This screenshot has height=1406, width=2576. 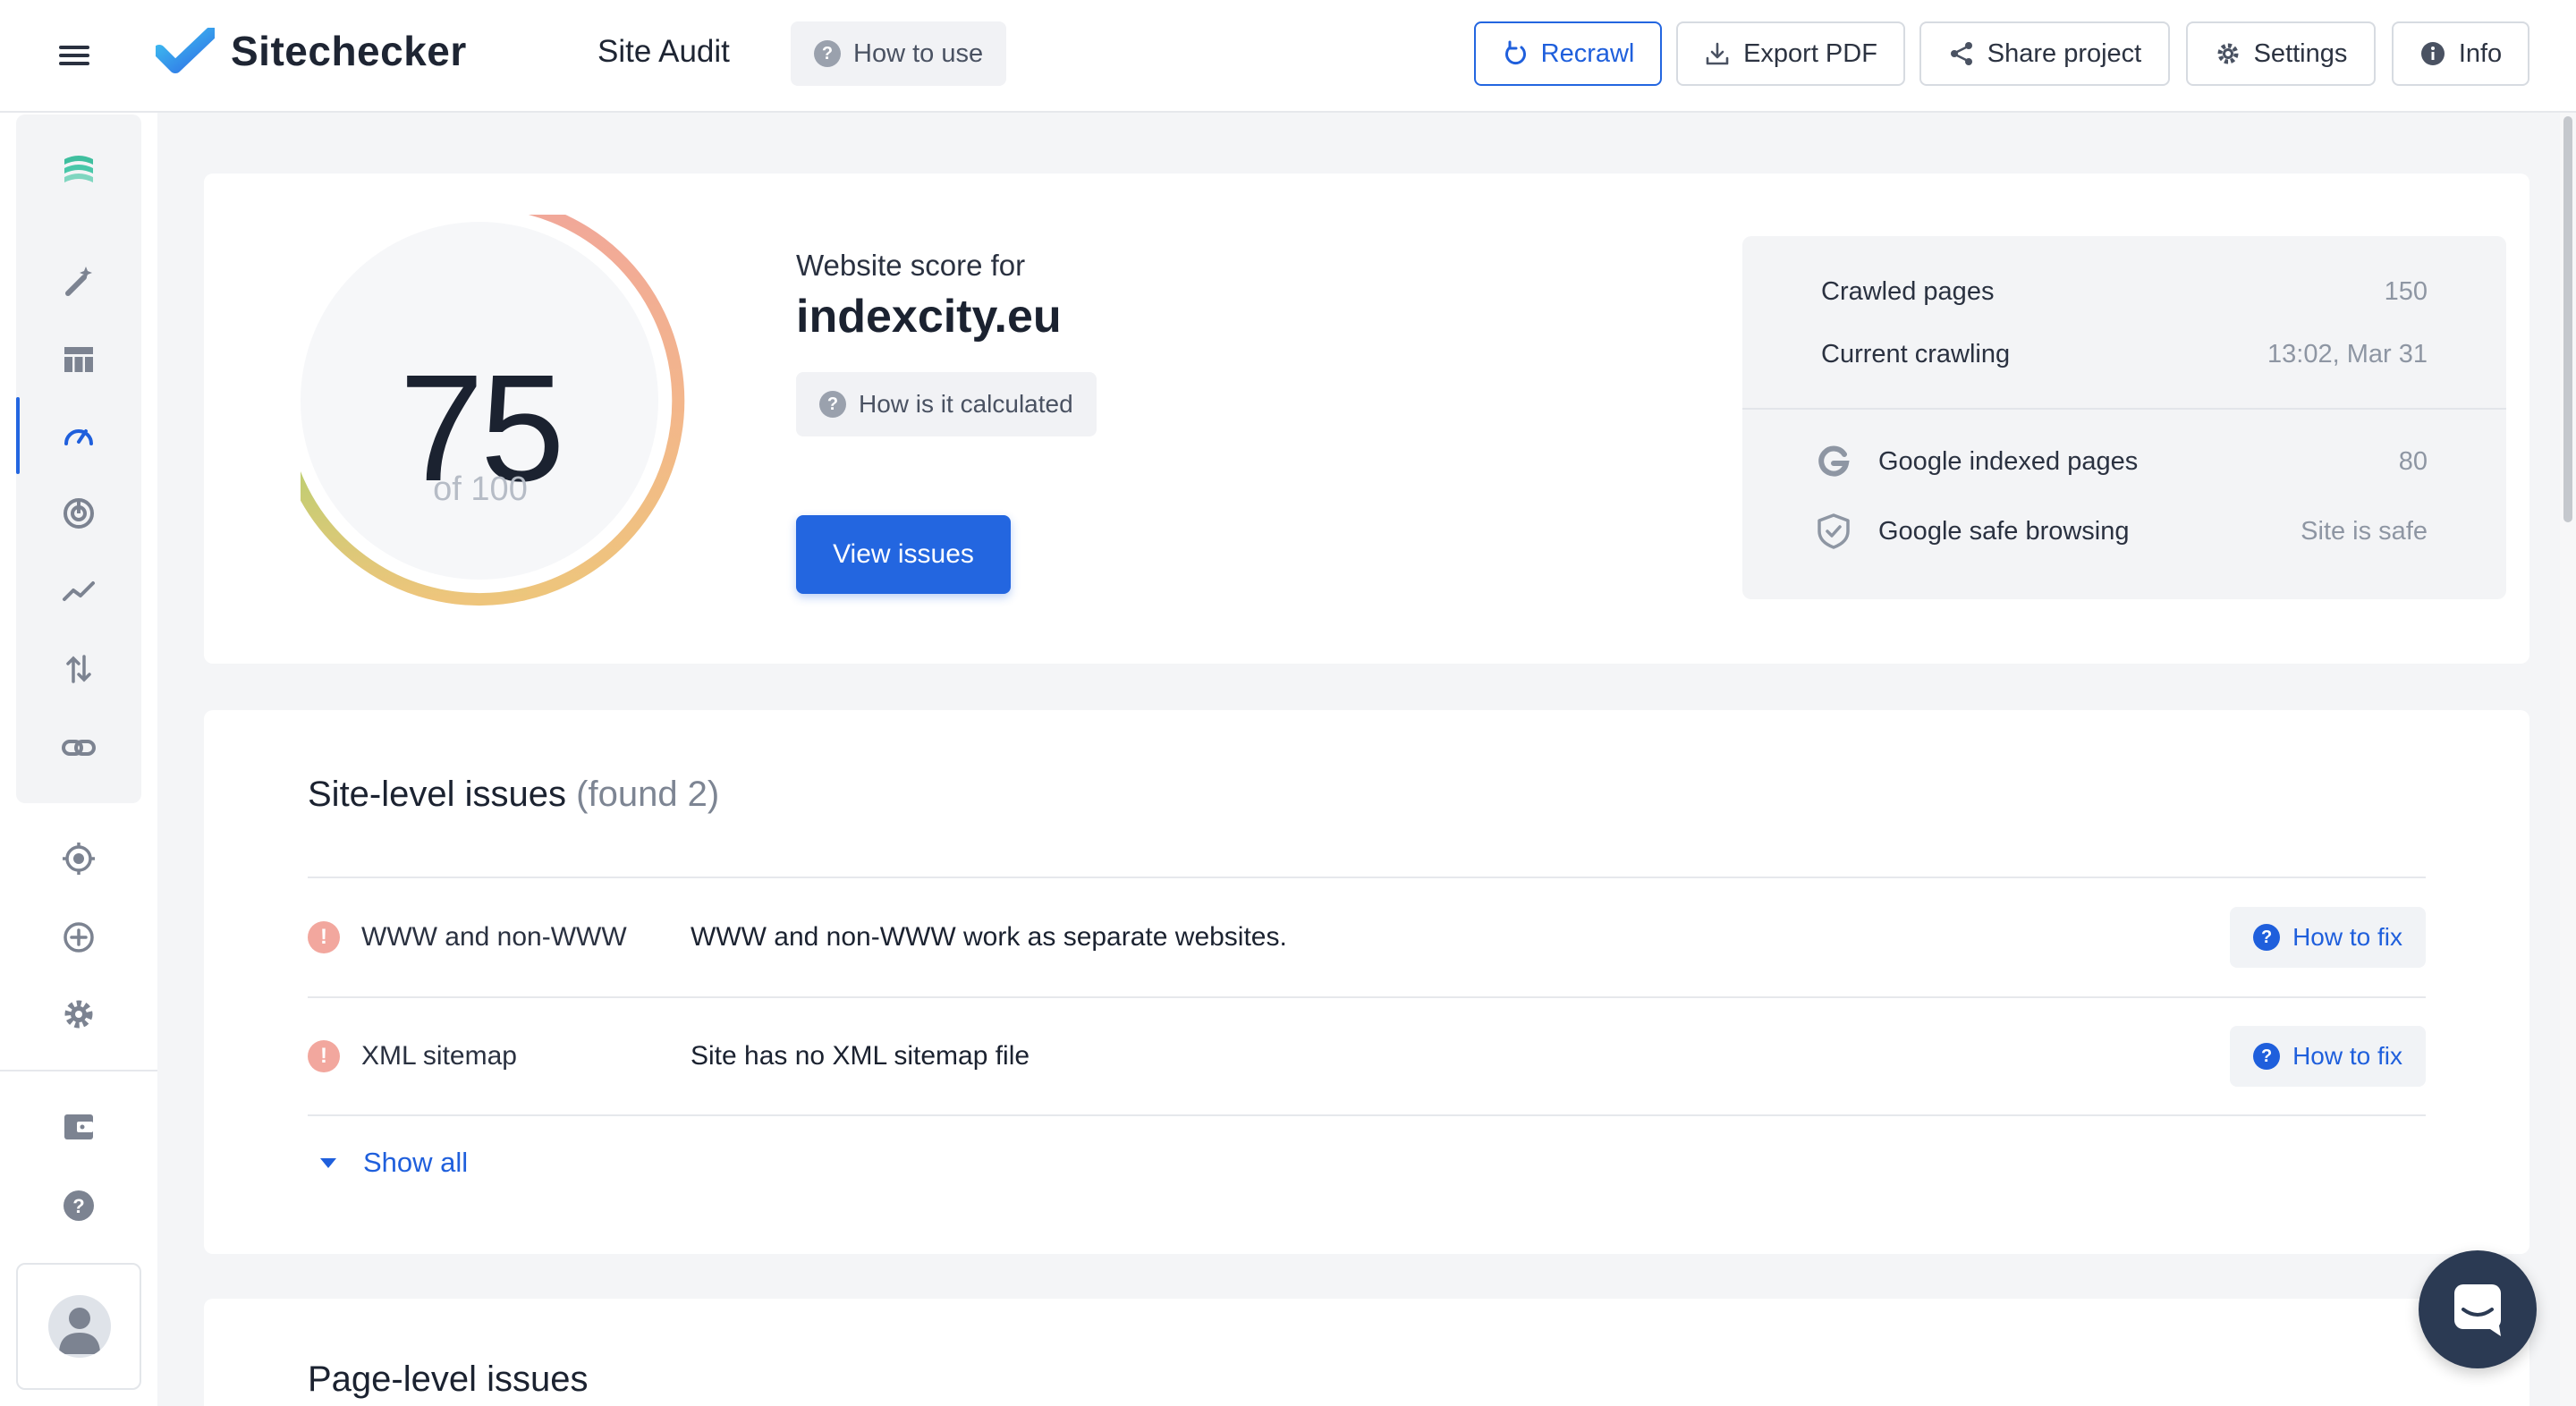 I want to click on safe-browsing-label: Google safe browsing, so click(x=2004, y=531).